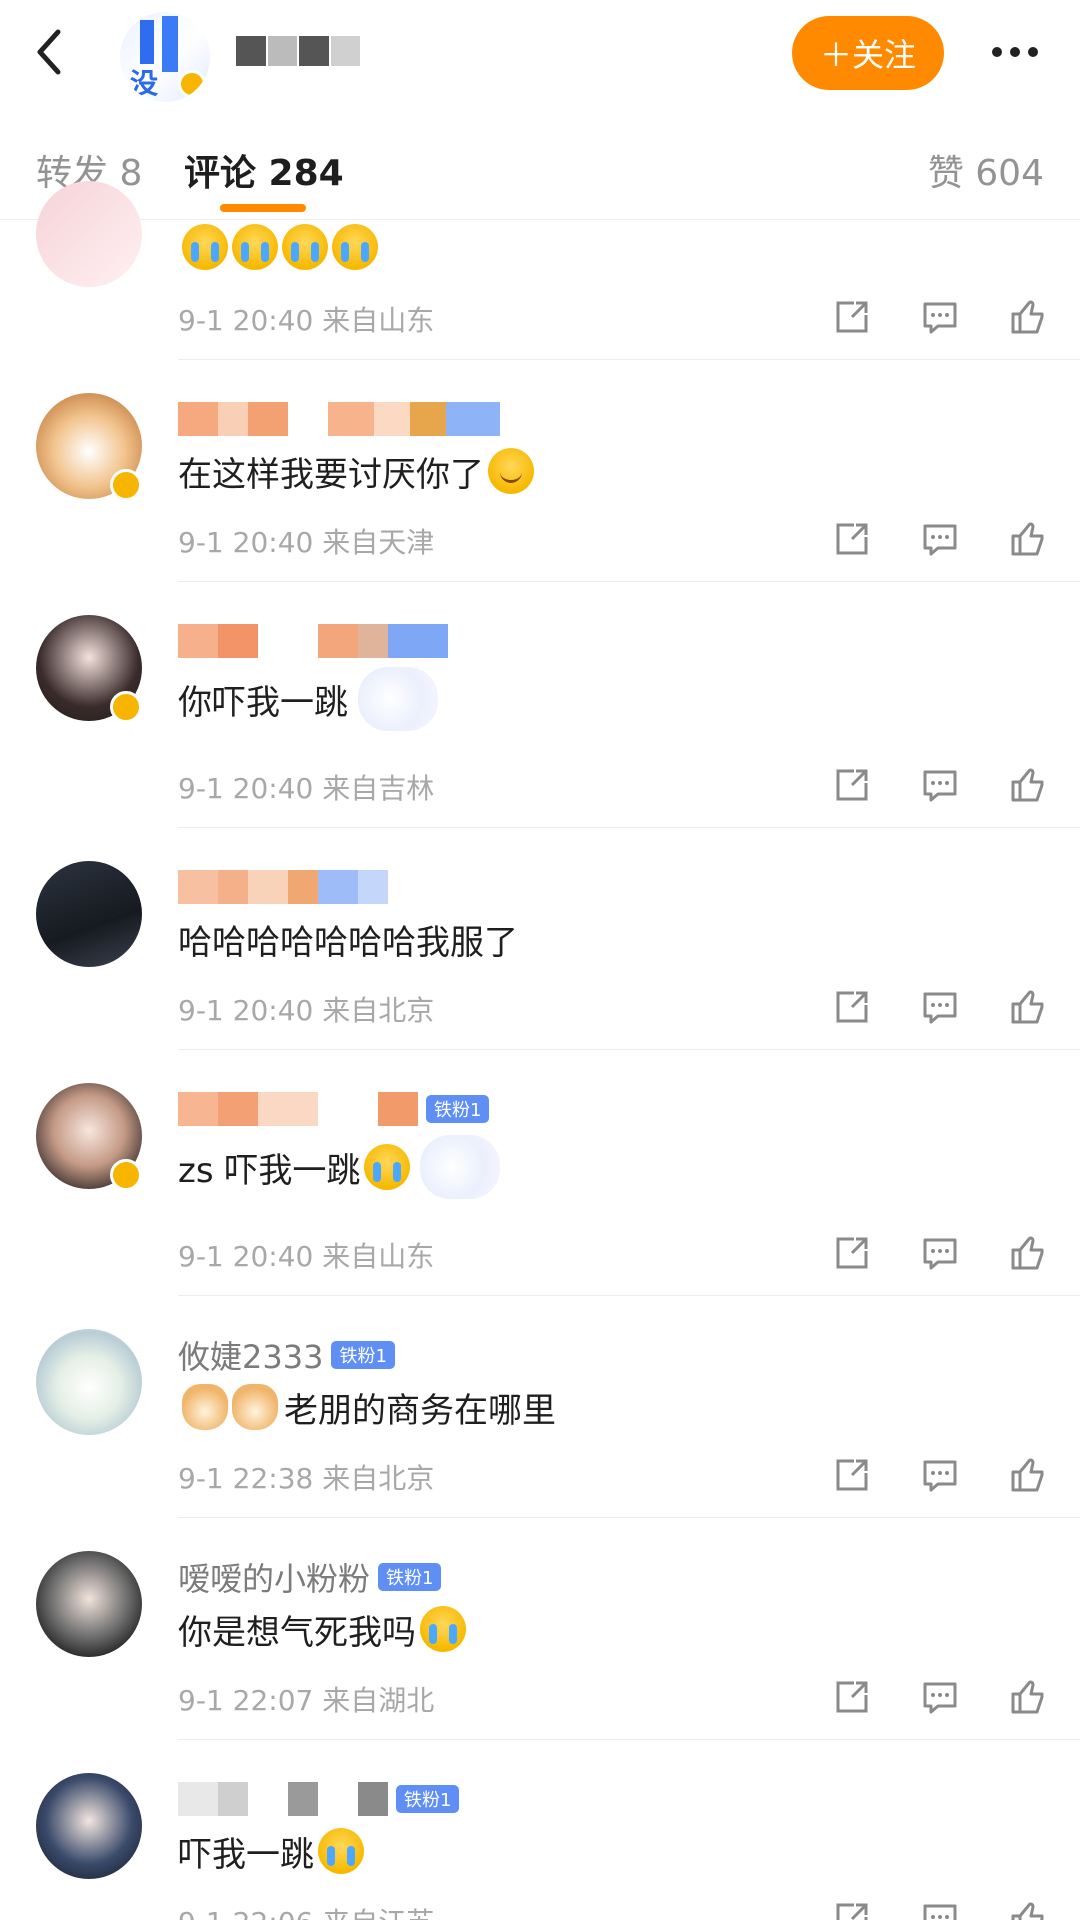 The height and width of the screenshot is (1920, 1080). Describe the element at coordinates (331, 474) in the screenshot. I see `comment-text: 在这样我要讨厌你了` at that location.